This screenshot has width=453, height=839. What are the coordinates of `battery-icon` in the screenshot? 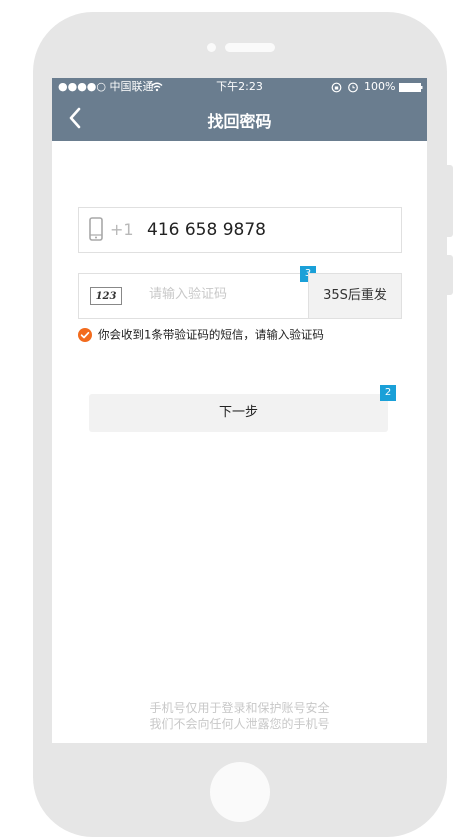 It's located at (411, 87).